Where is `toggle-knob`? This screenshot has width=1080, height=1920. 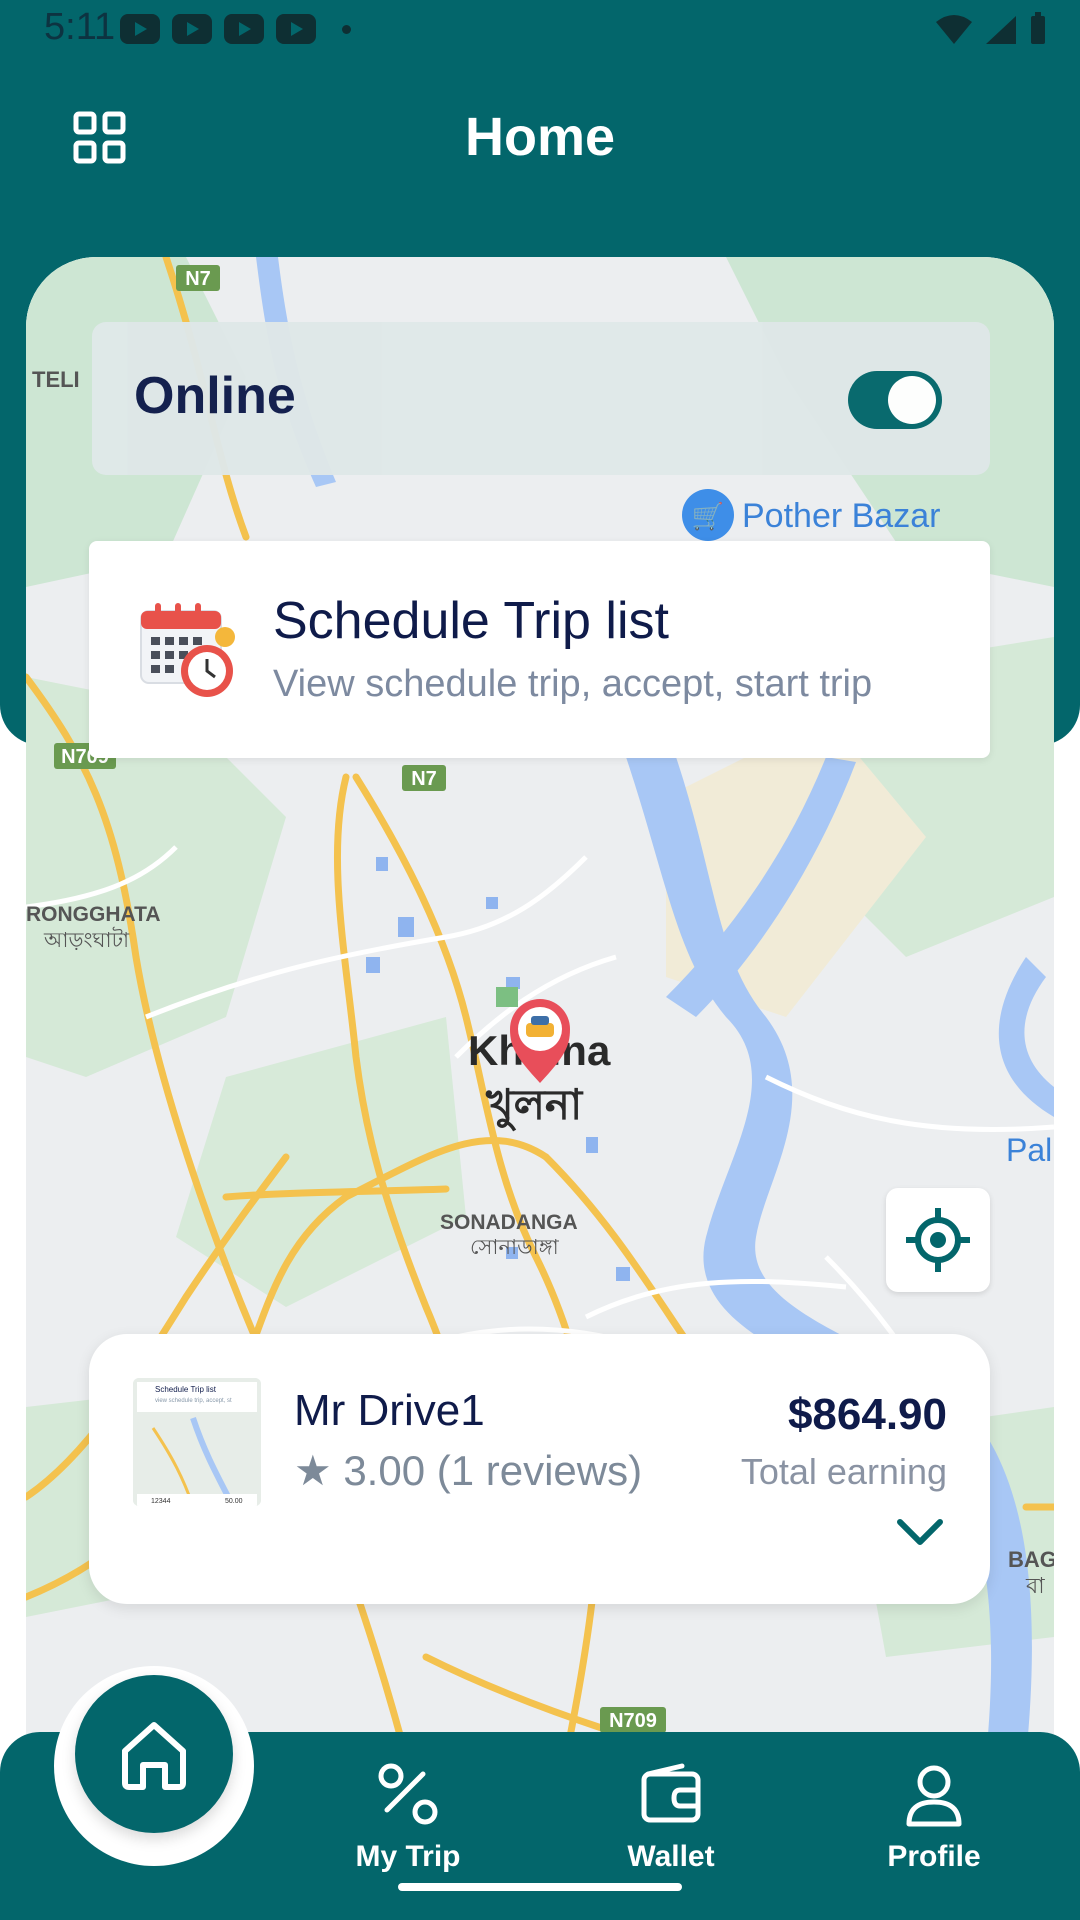
toggle-knob is located at coordinates (912, 400).